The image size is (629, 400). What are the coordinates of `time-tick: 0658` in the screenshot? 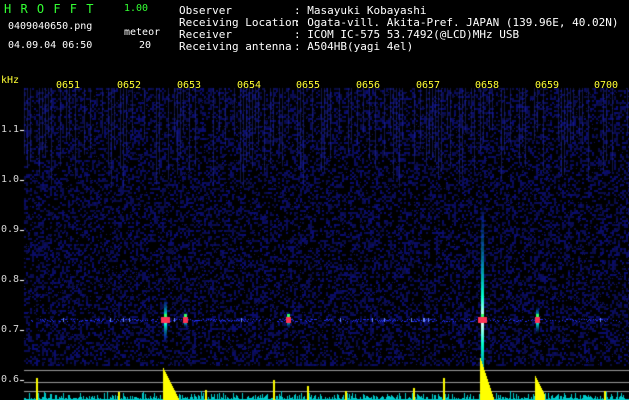 It's located at (487, 85).